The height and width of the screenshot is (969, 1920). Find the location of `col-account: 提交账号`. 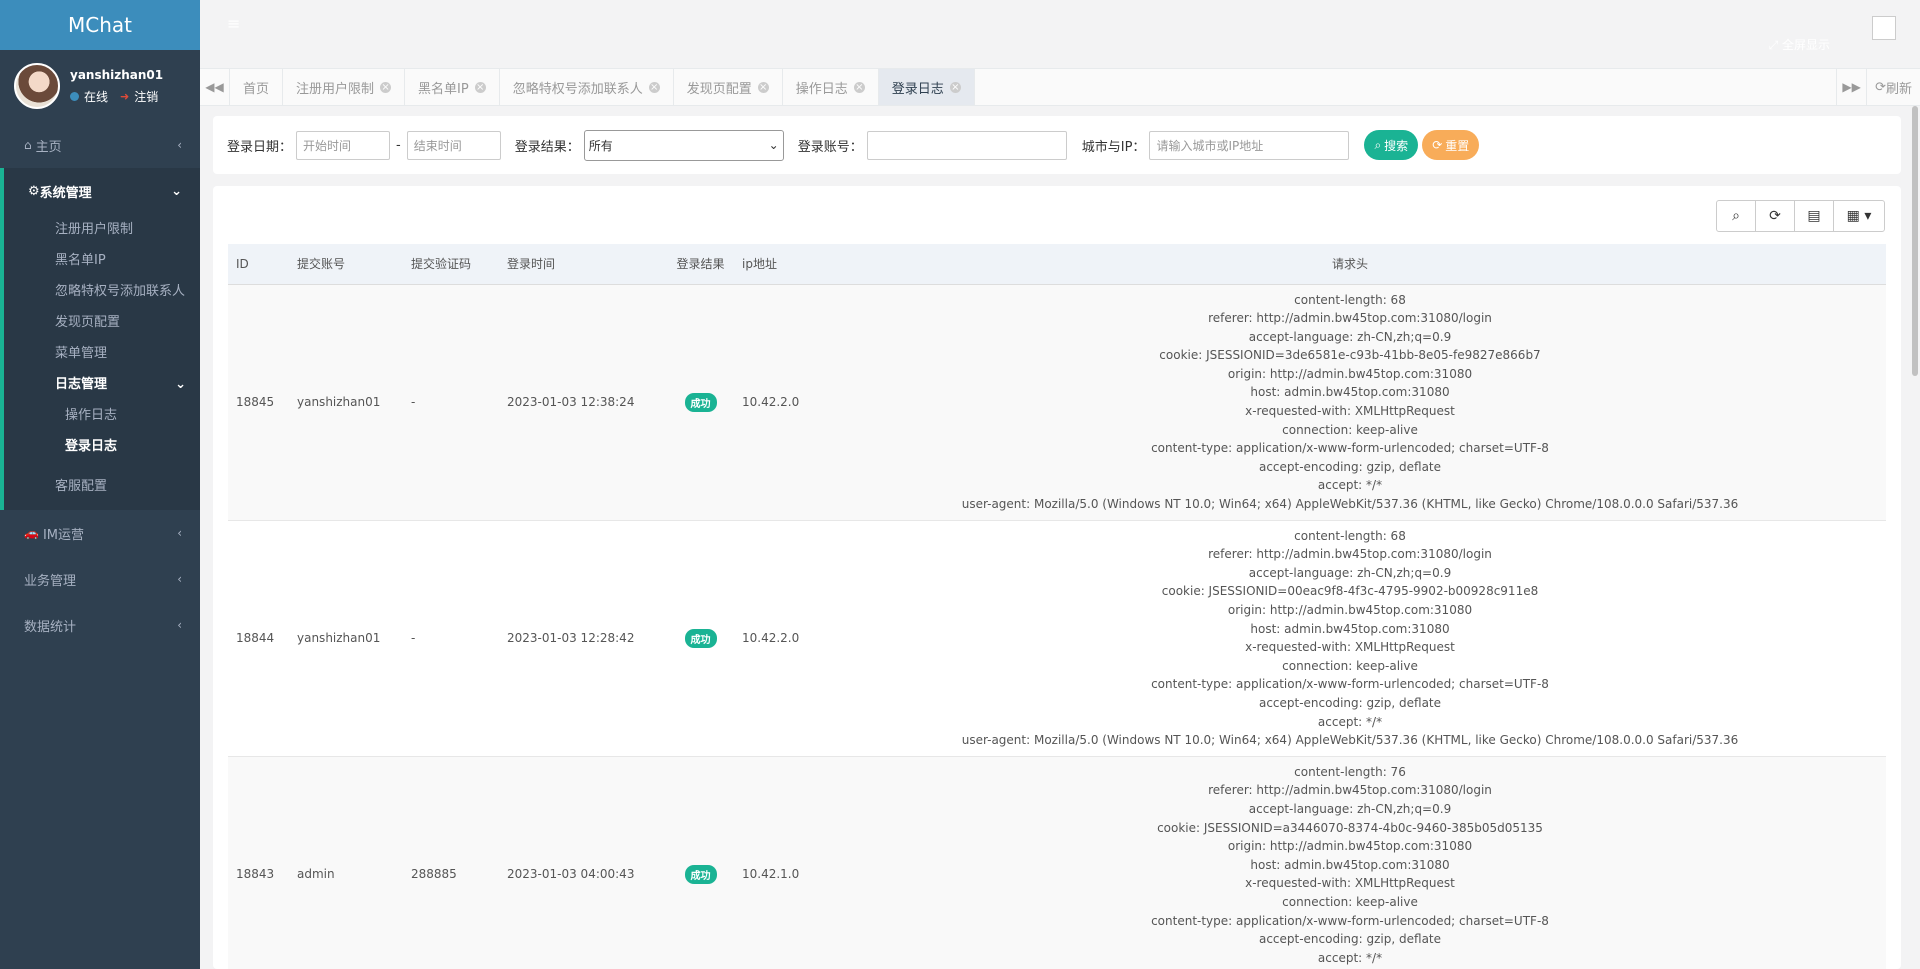

col-account: 提交账号 is located at coordinates (346, 264).